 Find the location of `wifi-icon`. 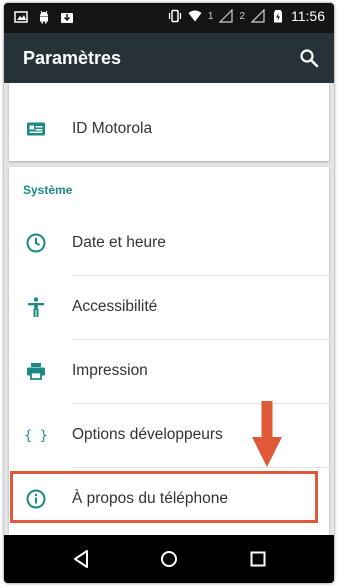

wifi-icon is located at coordinates (195, 16).